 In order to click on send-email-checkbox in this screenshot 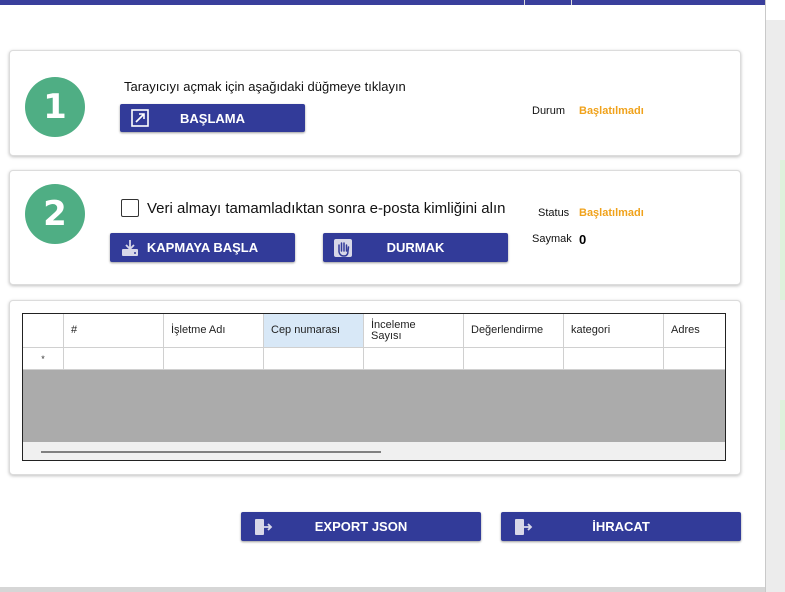, I will do `click(130, 208)`.